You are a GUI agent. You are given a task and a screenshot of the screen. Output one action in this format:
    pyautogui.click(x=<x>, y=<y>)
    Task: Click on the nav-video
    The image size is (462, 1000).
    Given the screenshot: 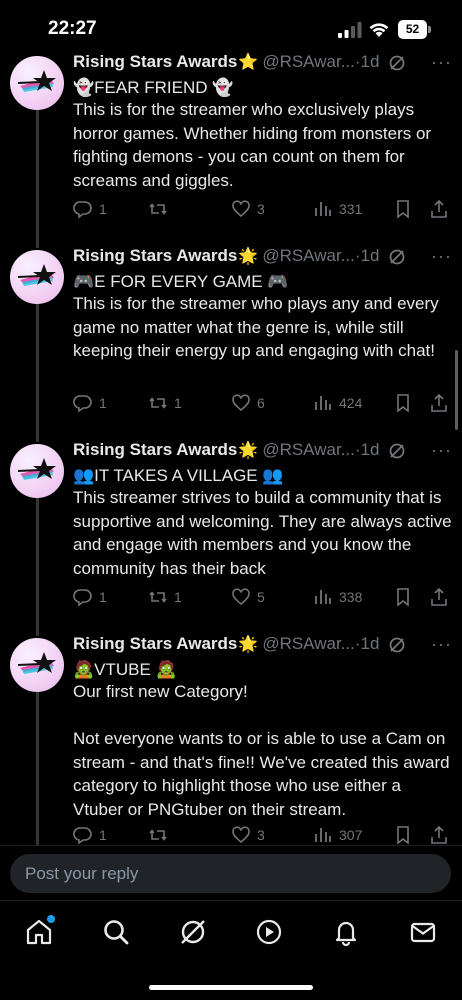 What is the action you would take?
    pyautogui.click(x=269, y=932)
    